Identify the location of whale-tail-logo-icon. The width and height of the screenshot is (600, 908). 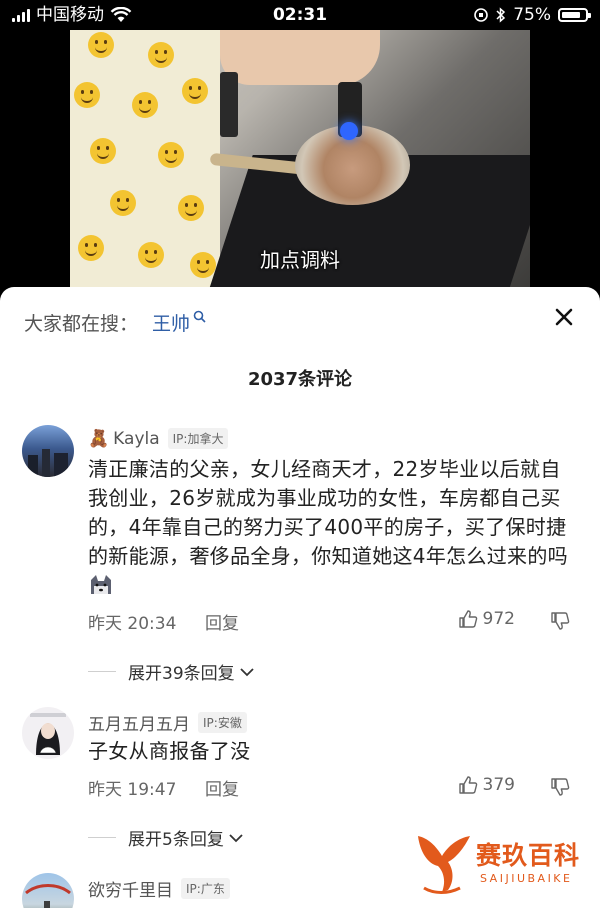
(444, 865).